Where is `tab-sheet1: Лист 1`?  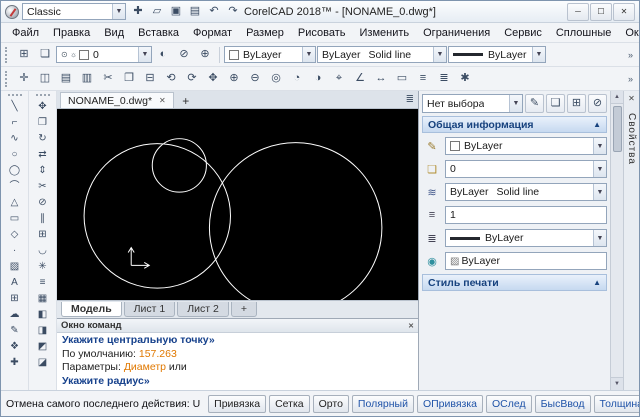 tab-sheet1: Лист 1 is located at coordinates (149, 309).